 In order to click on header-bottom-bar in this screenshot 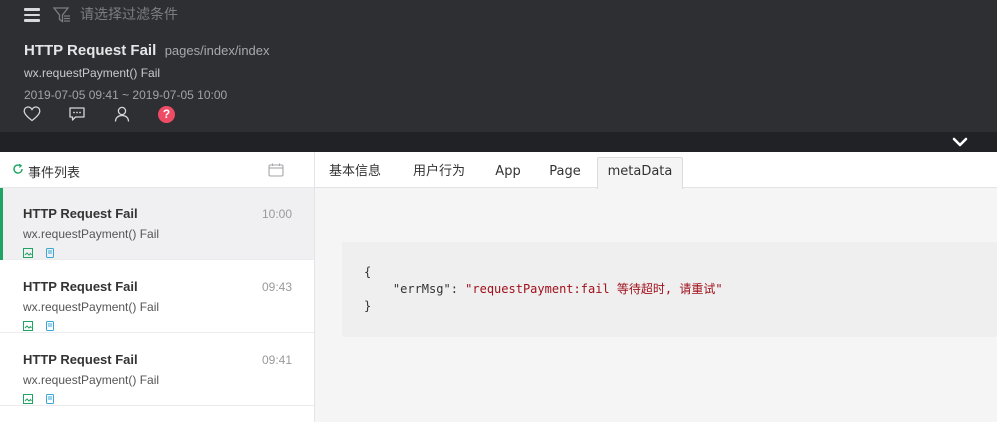, I will do `click(498, 142)`.